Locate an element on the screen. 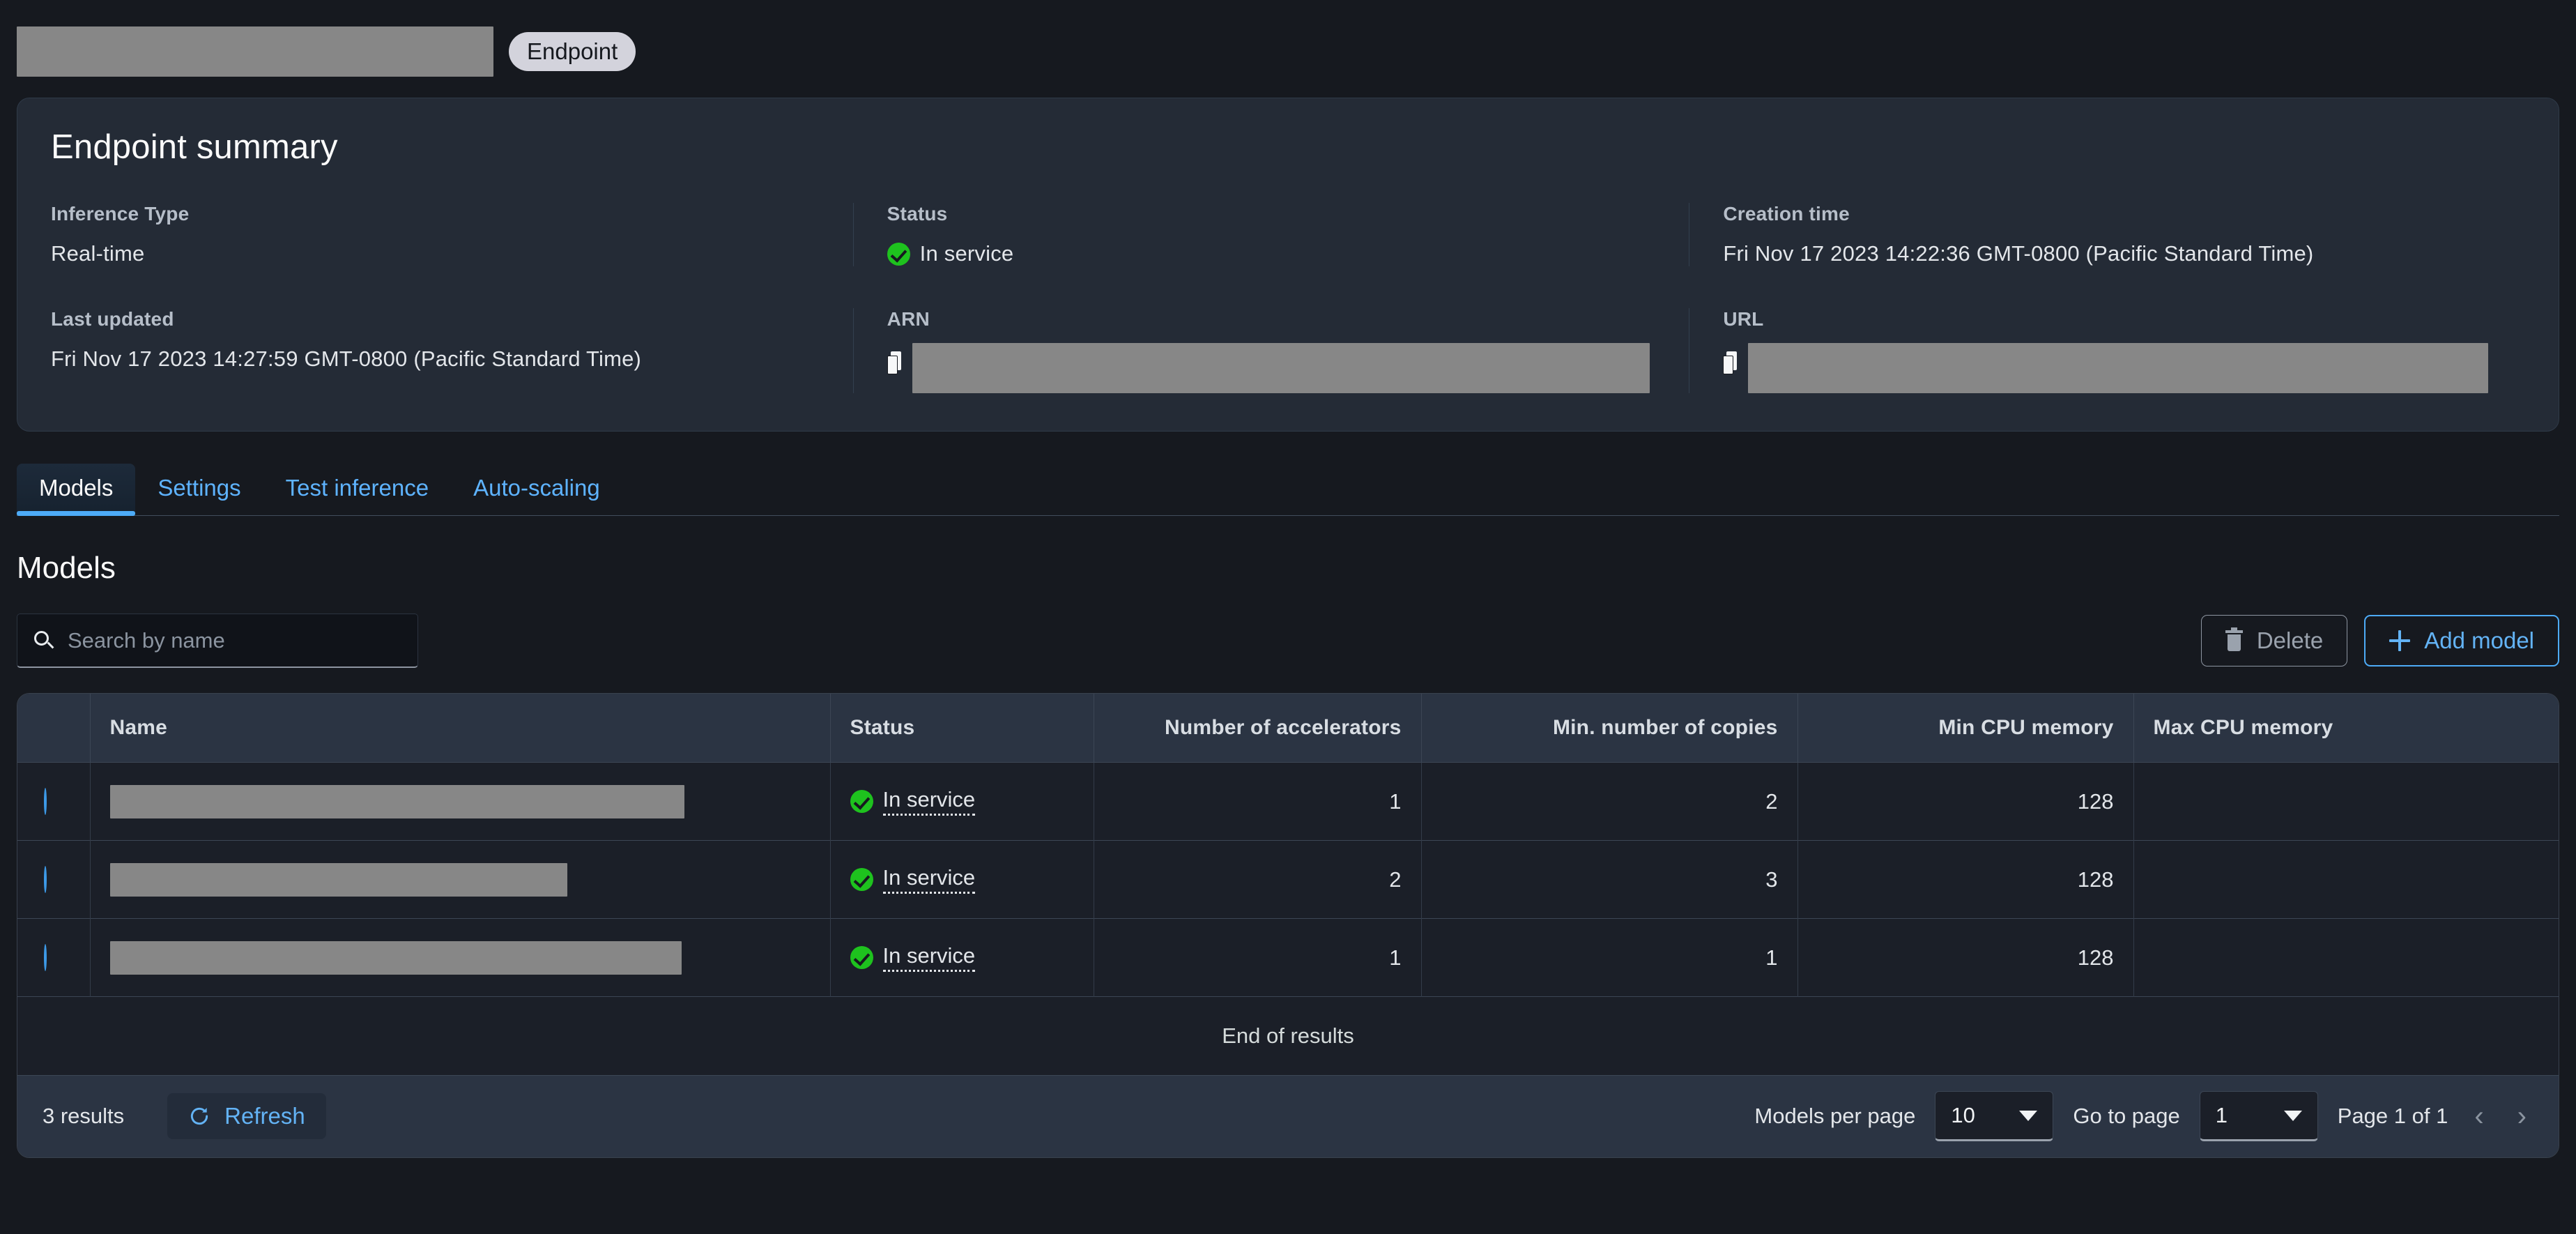  add-model-button-label: Add model is located at coordinates (2479, 640).